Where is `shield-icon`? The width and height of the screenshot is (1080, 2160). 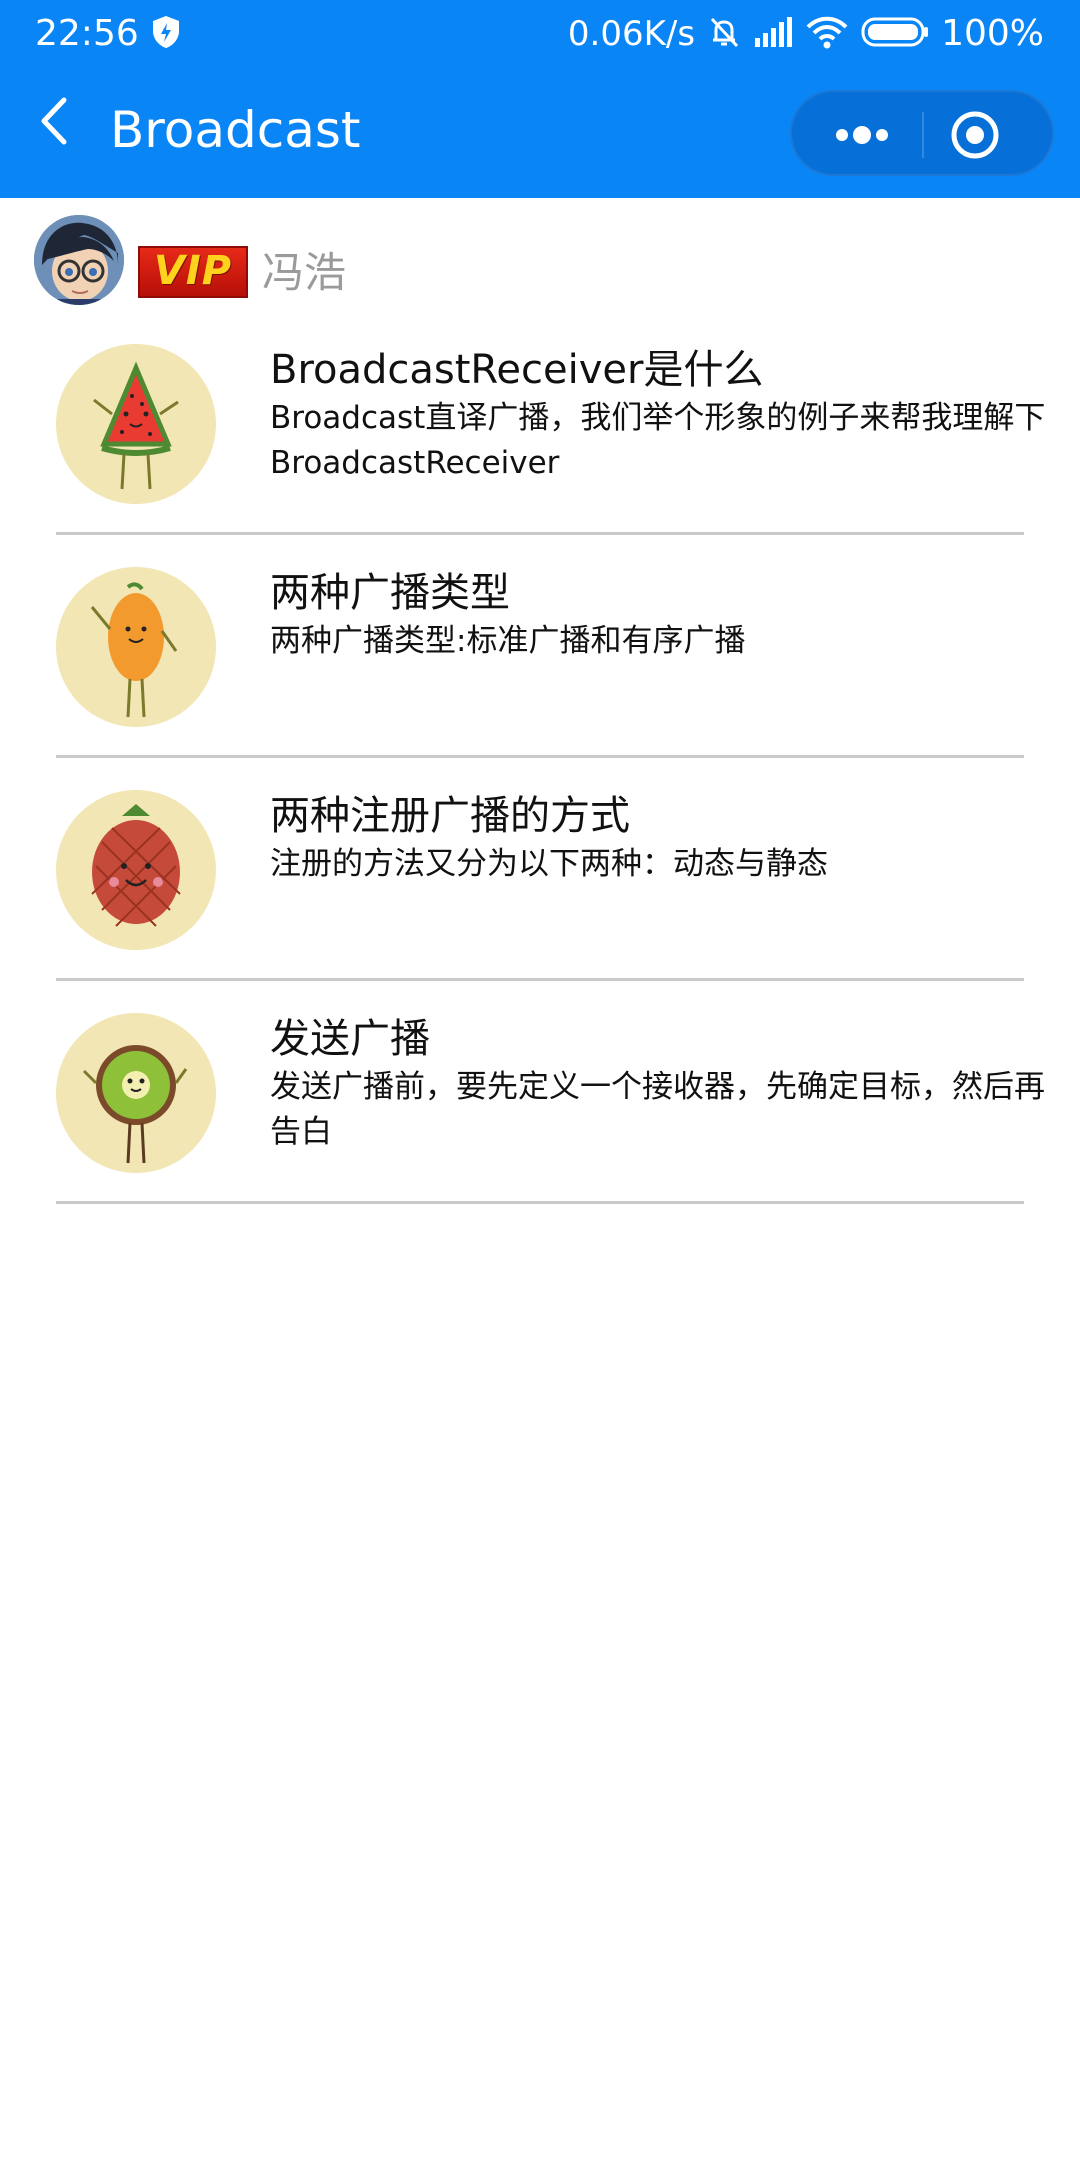 shield-icon is located at coordinates (166, 32).